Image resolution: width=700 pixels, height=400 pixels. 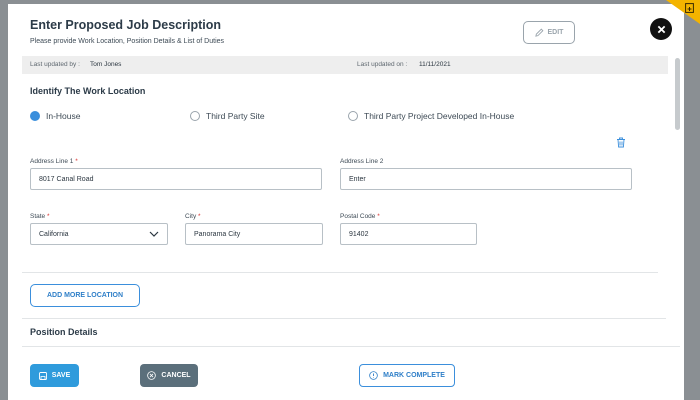 I want to click on radio-third-party-site-label: Third Party Site, so click(x=235, y=116).